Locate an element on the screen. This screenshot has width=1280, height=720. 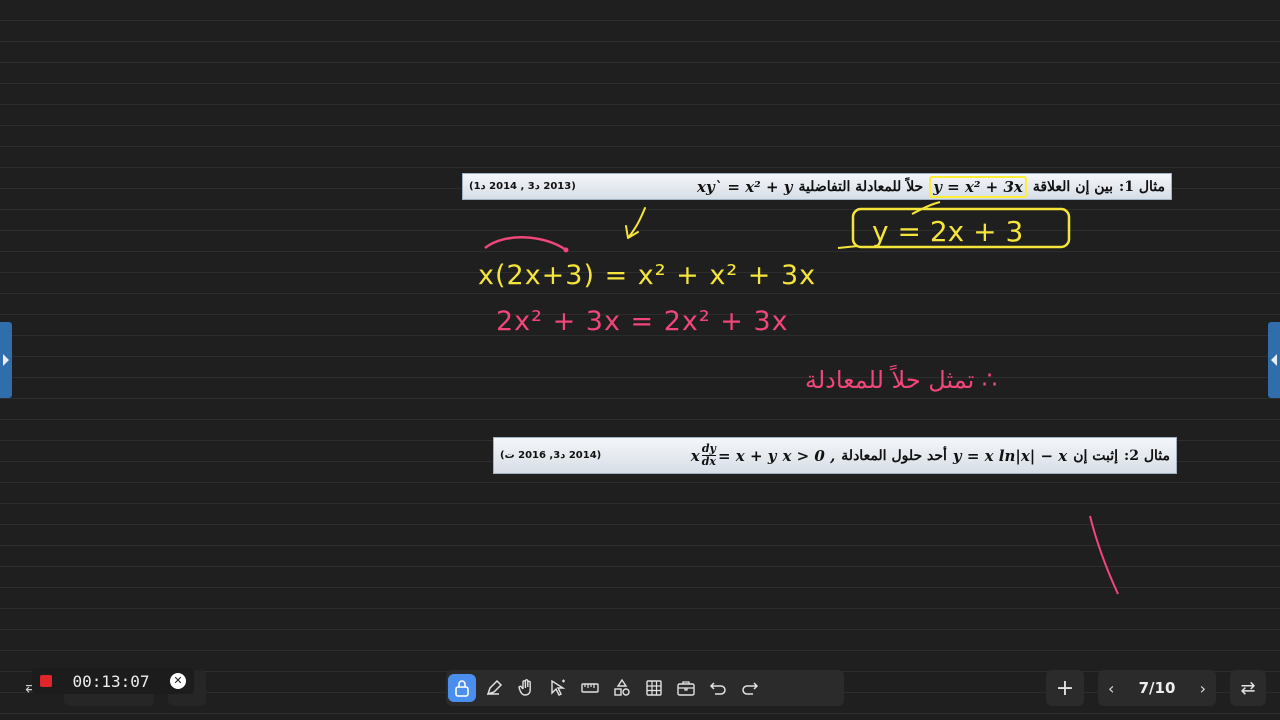
pink-arc is located at coordinates (525, 244).